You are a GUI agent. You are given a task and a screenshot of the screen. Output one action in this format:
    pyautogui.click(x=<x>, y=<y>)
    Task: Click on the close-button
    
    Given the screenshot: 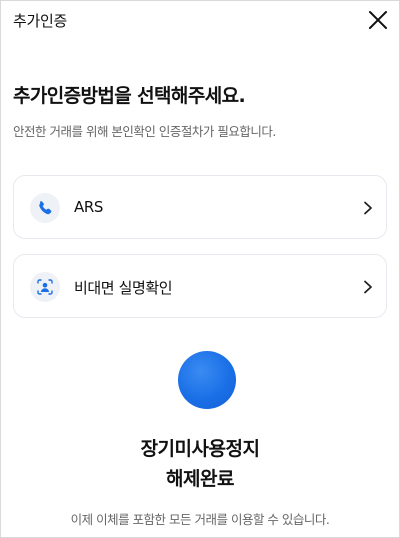 What is the action you would take?
    pyautogui.click(x=378, y=20)
    